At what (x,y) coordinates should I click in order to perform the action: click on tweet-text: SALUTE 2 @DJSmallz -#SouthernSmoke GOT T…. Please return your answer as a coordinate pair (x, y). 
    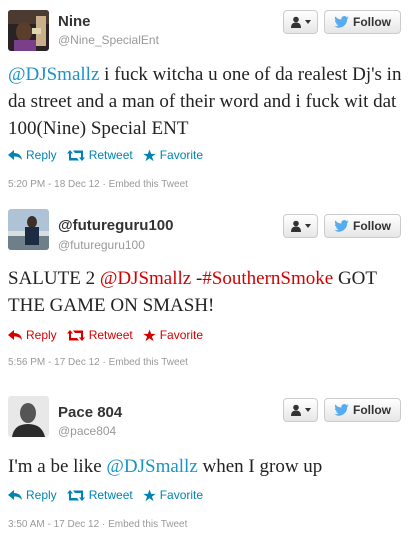
    Looking at the image, I should click on (205, 292).